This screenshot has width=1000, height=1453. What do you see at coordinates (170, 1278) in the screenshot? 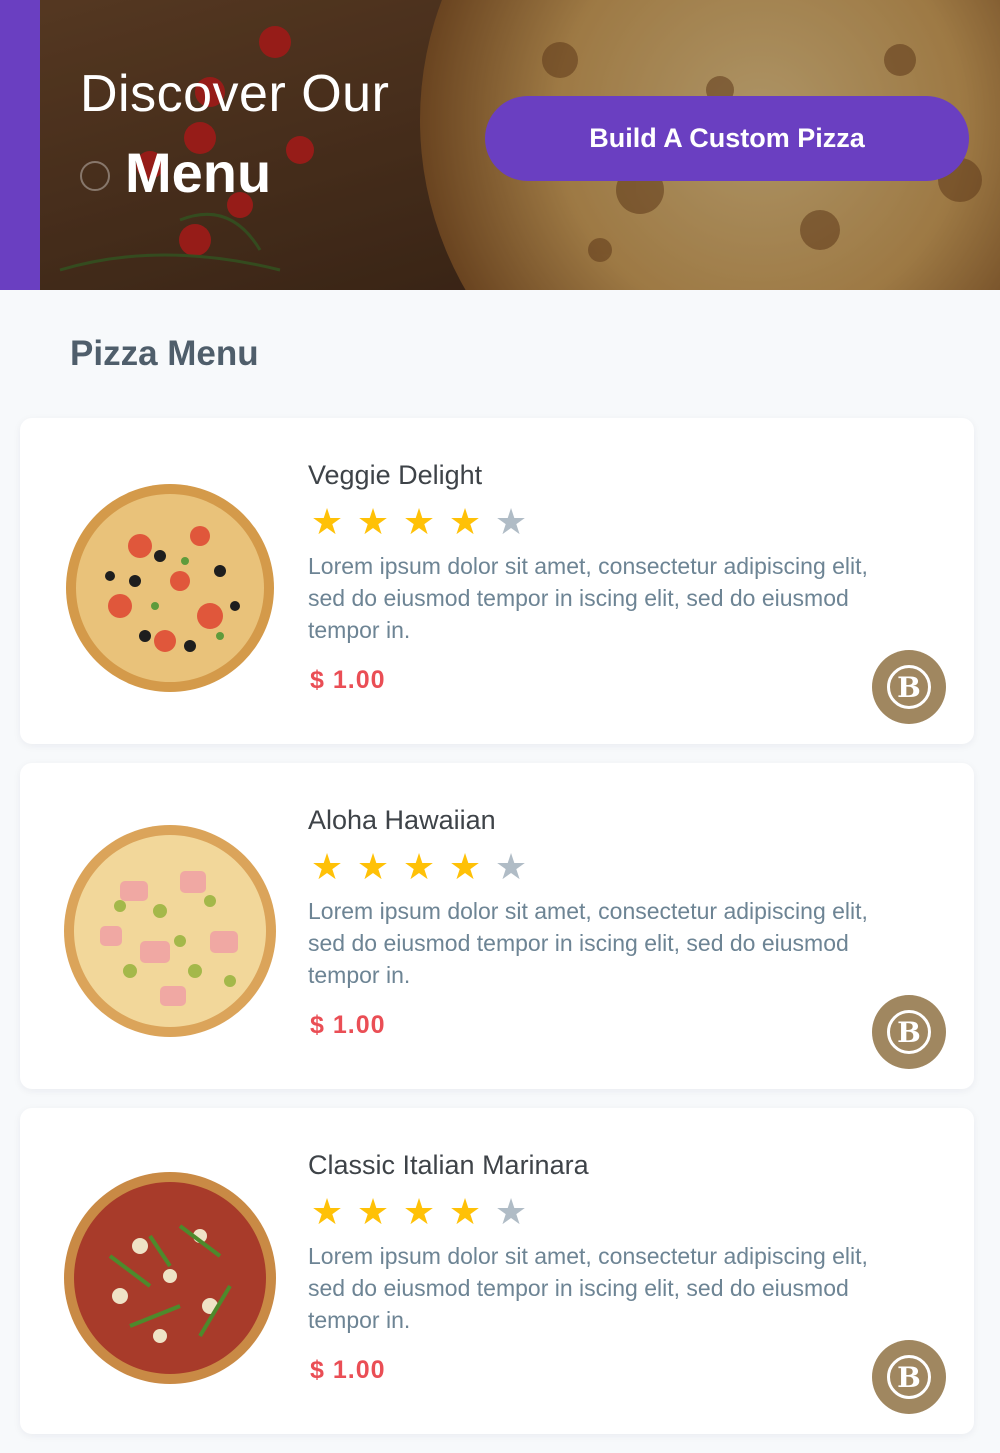
I see `marinara-pizza-image` at bounding box center [170, 1278].